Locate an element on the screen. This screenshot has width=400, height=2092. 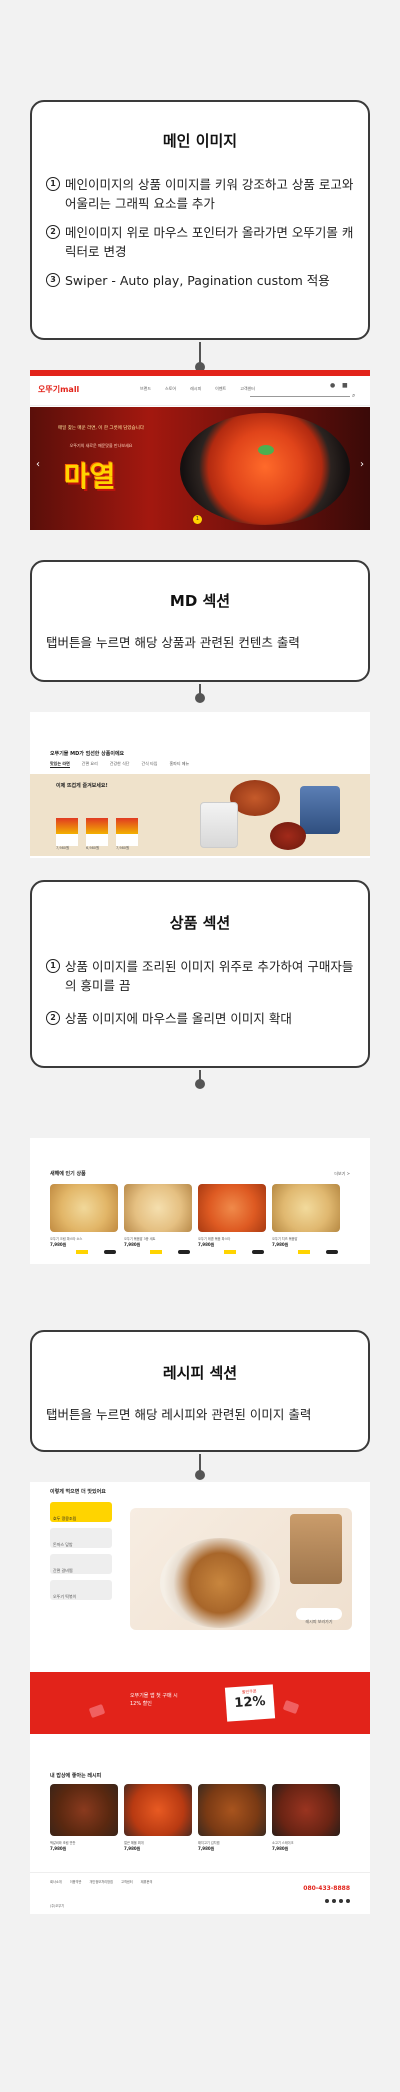
meat-bowl is located at coordinates (288, 836).